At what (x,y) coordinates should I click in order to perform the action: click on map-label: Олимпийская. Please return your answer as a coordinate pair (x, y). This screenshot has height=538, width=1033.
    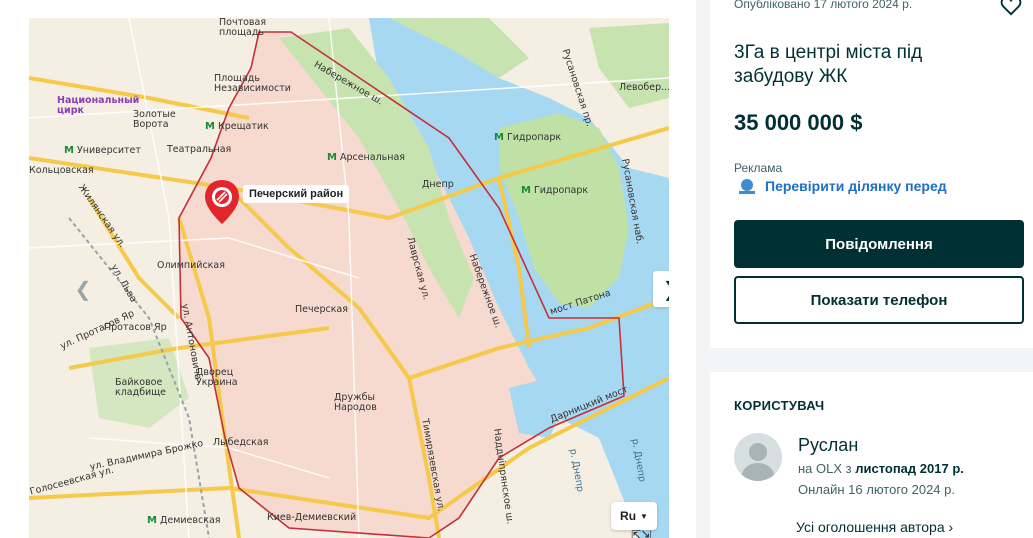
    Looking at the image, I should click on (191, 265).